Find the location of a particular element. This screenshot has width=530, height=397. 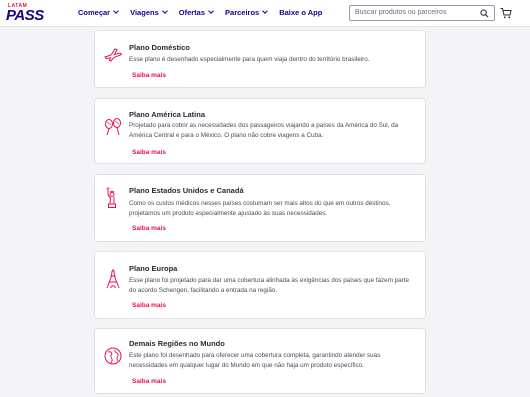

search-input: Buscar produtos ou parceiros is located at coordinates (422, 13).